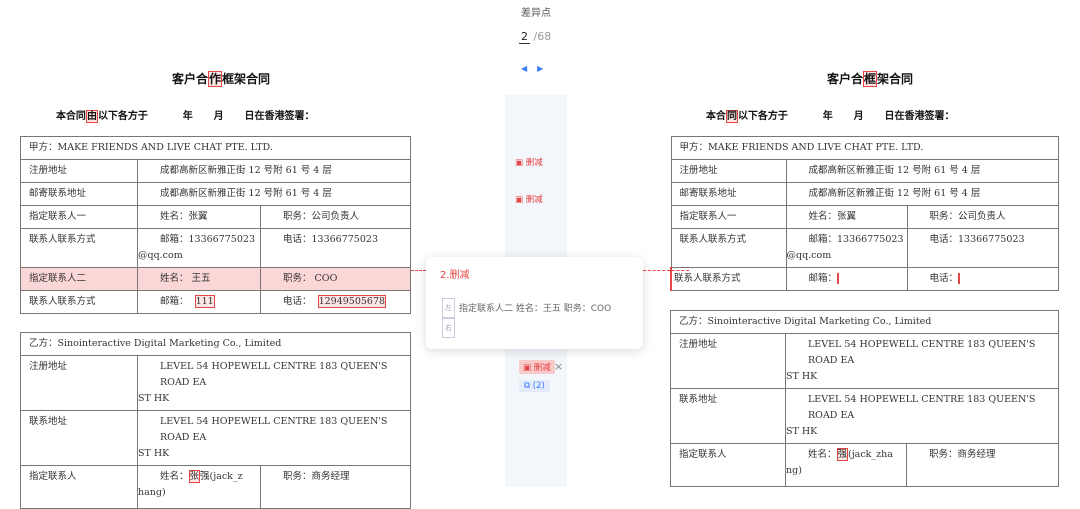  I want to click on current-page-input: 2, so click(524, 37).